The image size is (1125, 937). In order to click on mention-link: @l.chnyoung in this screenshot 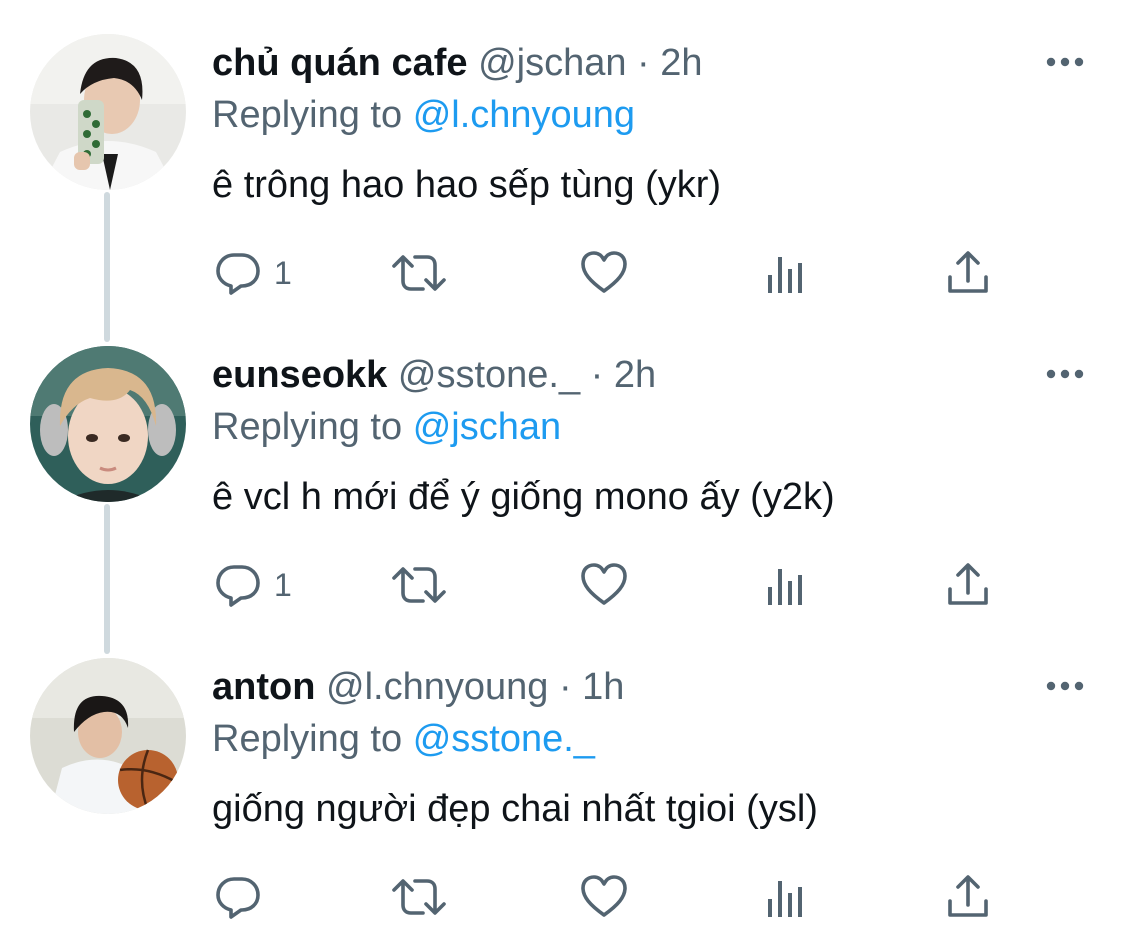, I will do `click(524, 115)`.